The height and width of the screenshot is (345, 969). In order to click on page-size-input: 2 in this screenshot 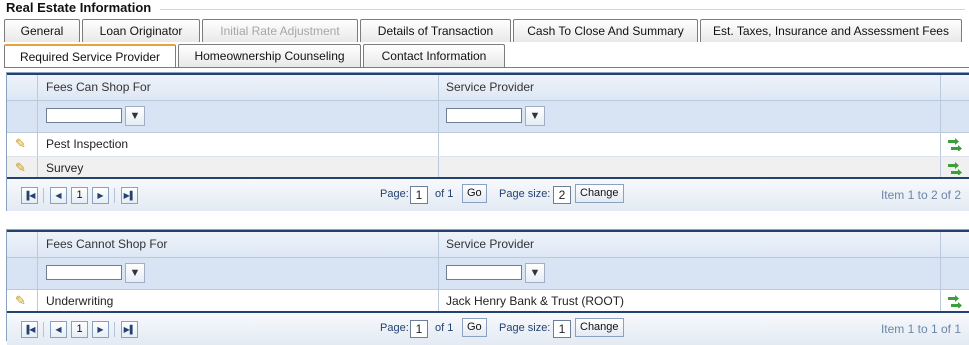, I will do `click(562, 195)`.